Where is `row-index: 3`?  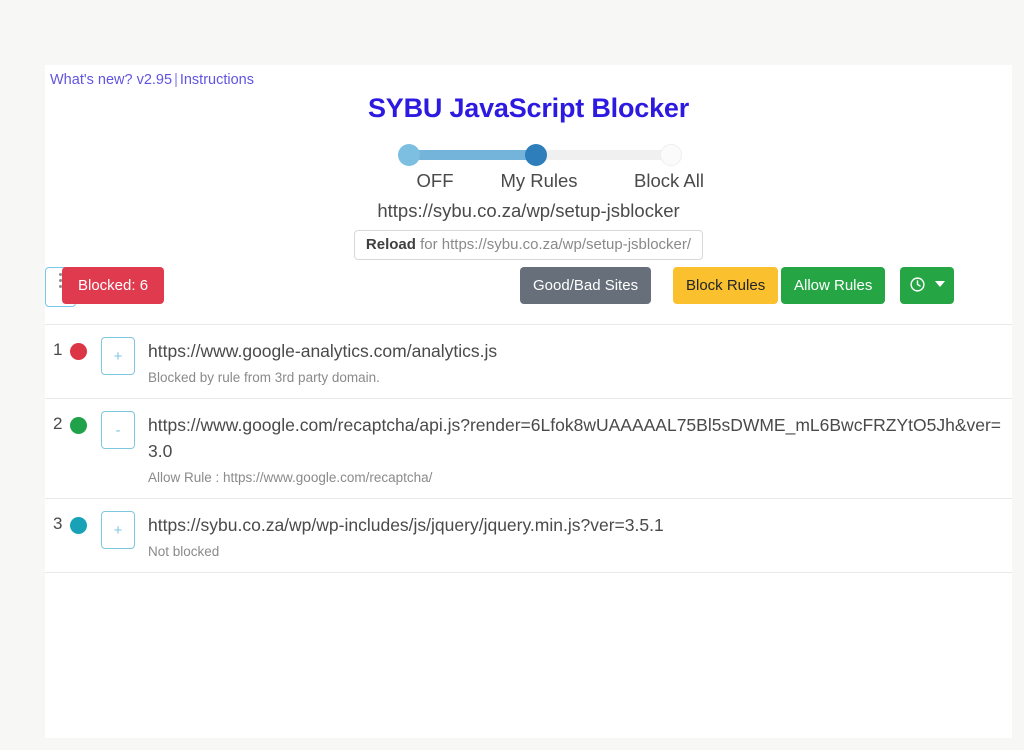
row-index: 3 is located at coordinates (58, 523).